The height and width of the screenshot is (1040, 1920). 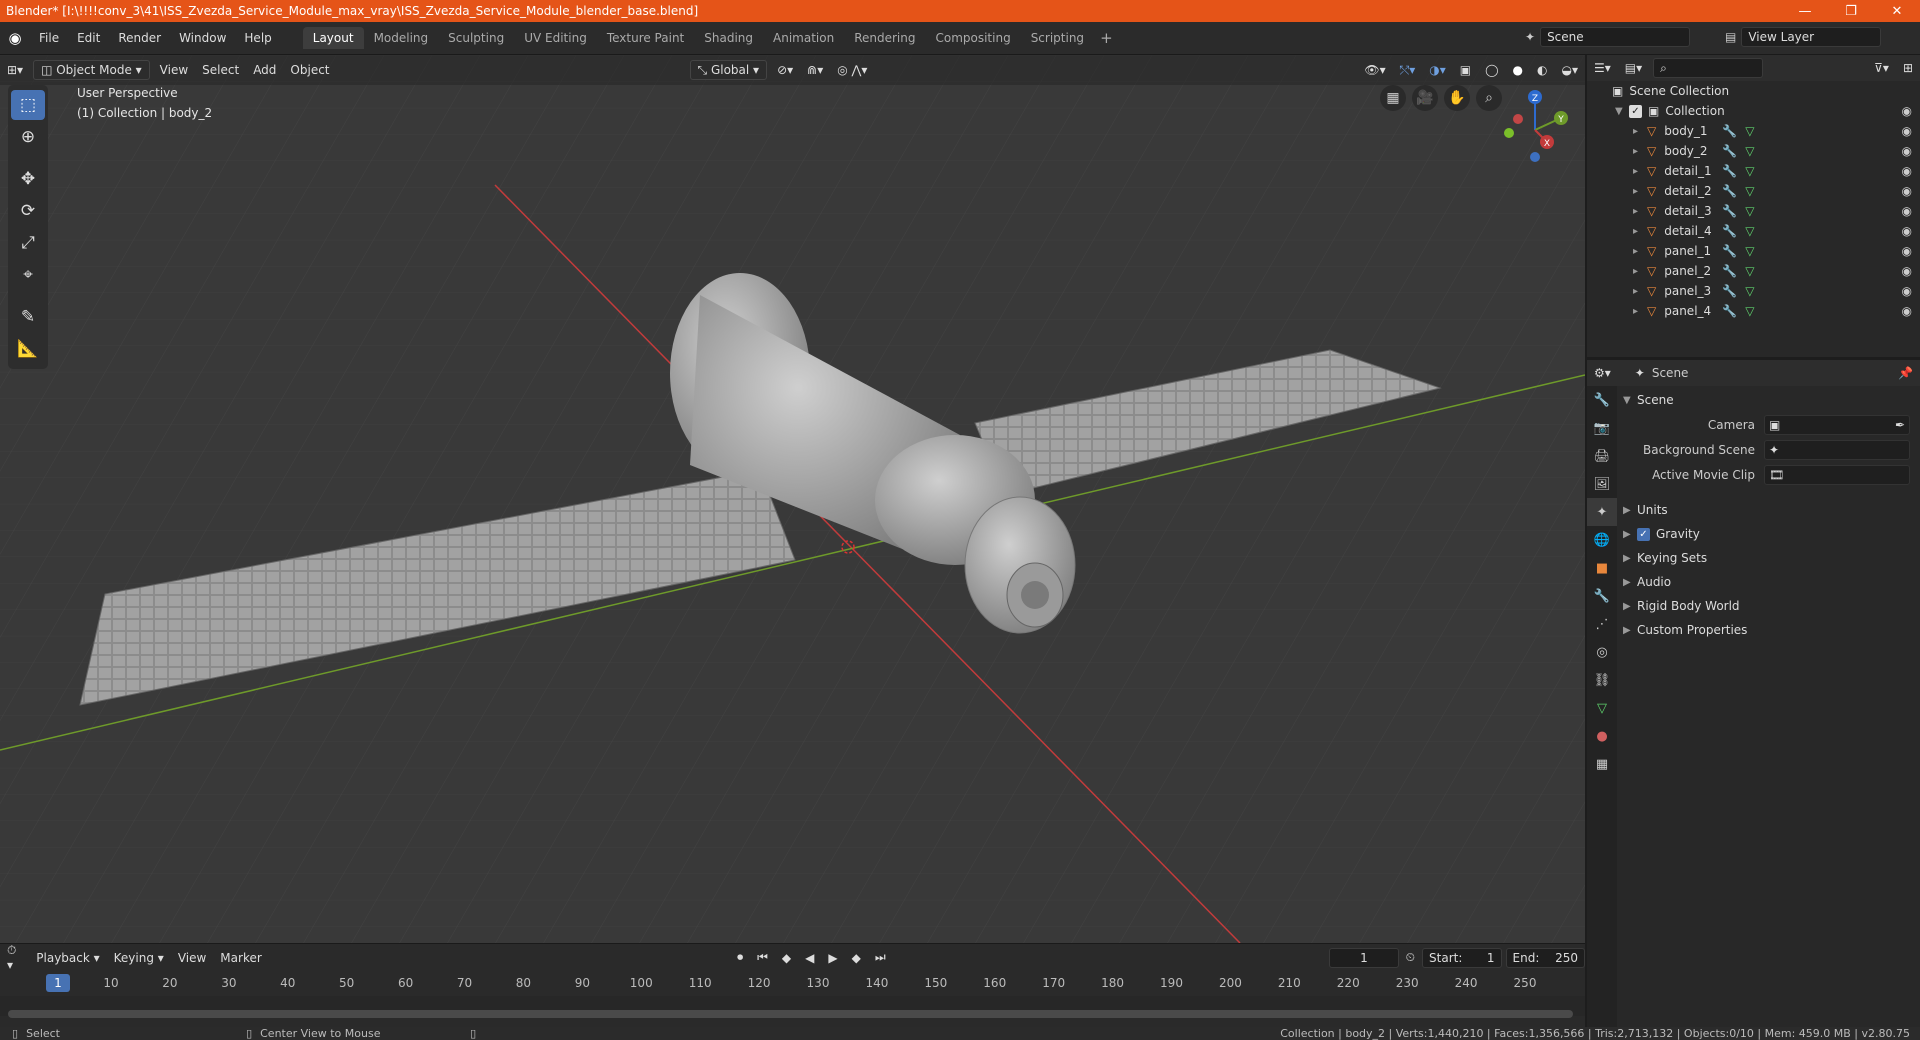 What do you see at coordinates (1491, 70) in the screenshot?
I see `shading-wireframe-icon: ◯` at bounding box center [1491, 70].